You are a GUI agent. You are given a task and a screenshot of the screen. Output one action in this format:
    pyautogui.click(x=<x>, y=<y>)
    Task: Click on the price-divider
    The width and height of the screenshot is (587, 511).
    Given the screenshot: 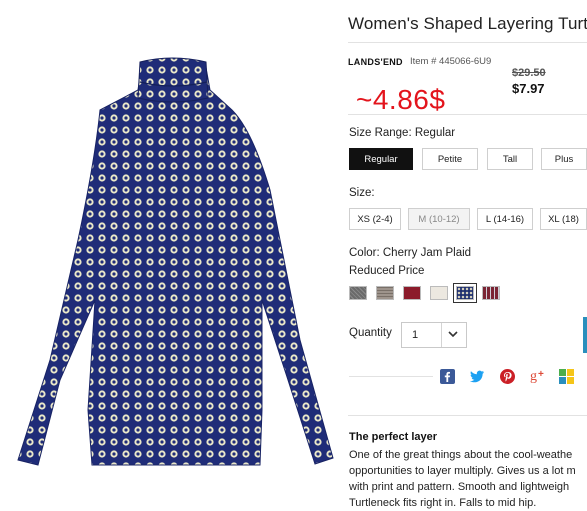 What is the action you would take?
    pyautogui.click(x=467, y=114)
    